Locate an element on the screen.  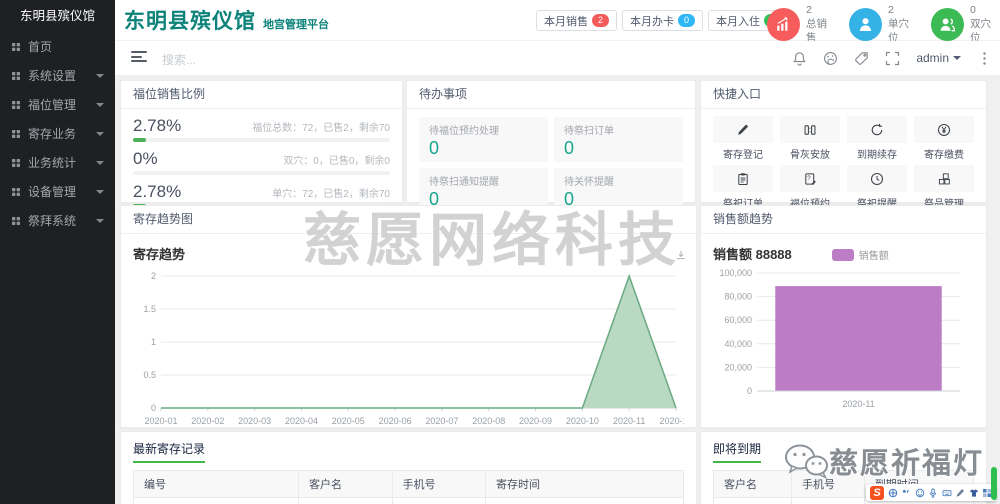
goods-icon is located at coordinates (944, 178).